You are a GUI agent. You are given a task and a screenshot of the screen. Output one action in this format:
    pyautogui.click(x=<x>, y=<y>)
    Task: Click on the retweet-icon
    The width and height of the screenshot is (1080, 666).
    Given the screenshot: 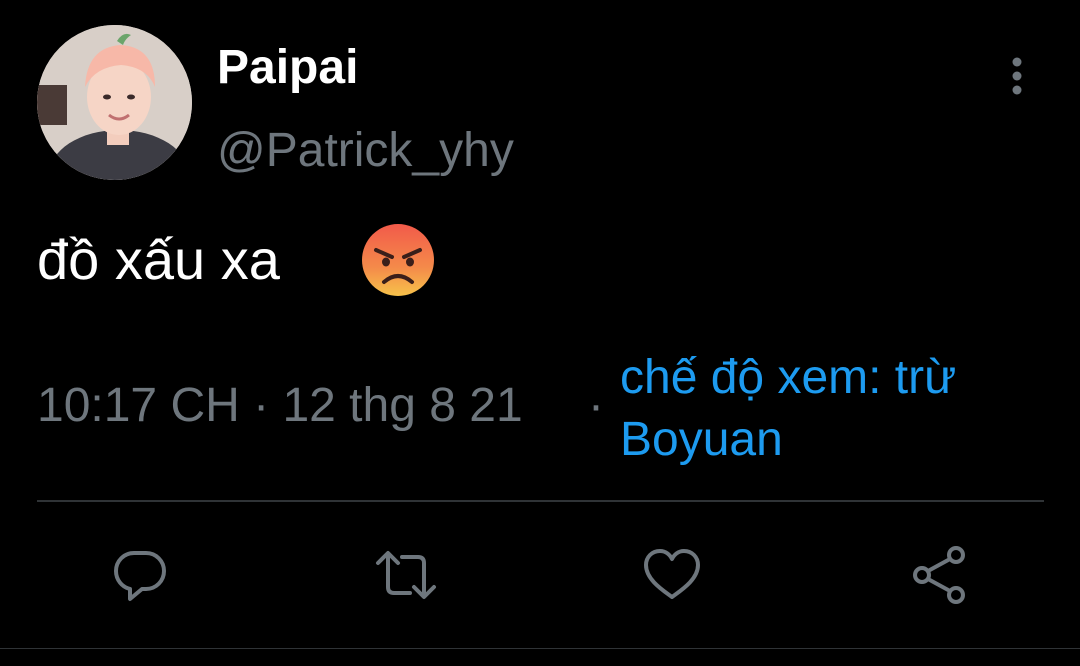 What is the action you would take?
    pyautogui.click(x=406, y=575)
    